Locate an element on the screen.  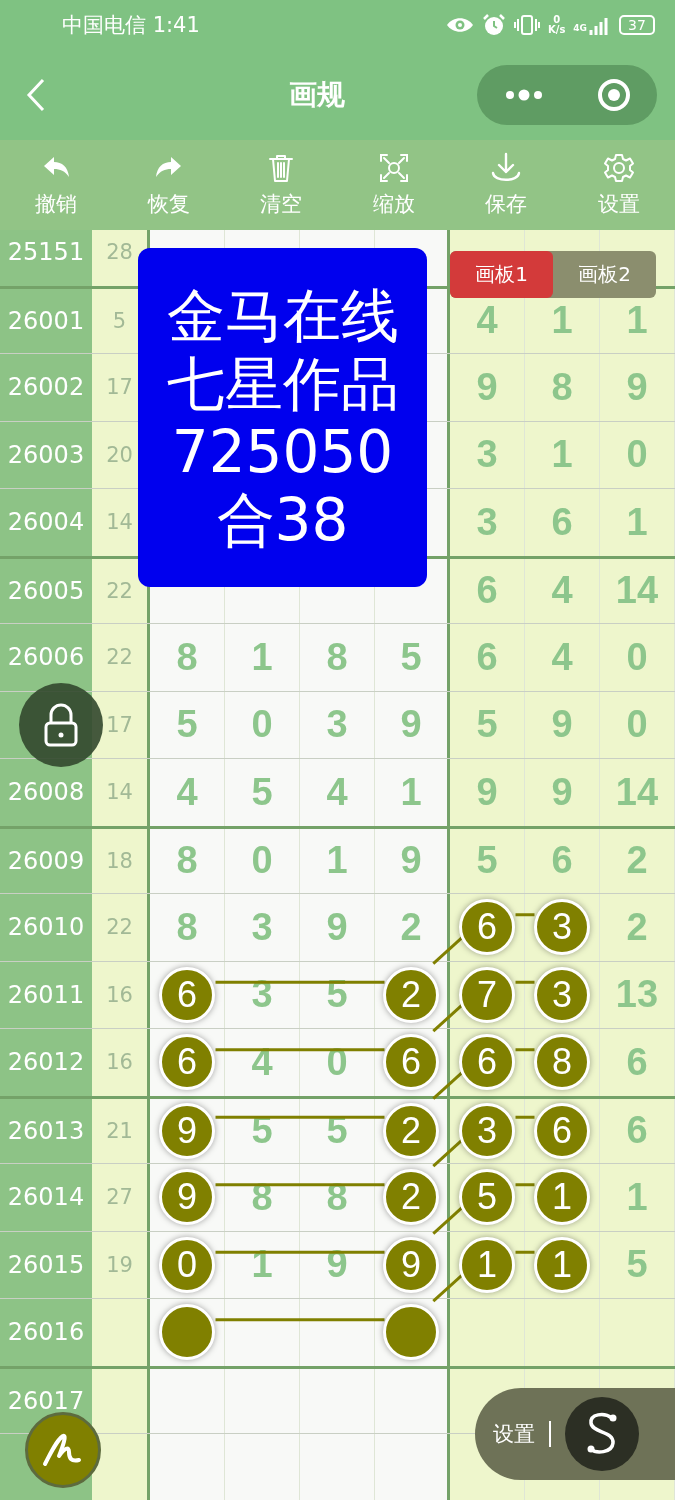
network-type: 4G is located at coordinates (580, 28).